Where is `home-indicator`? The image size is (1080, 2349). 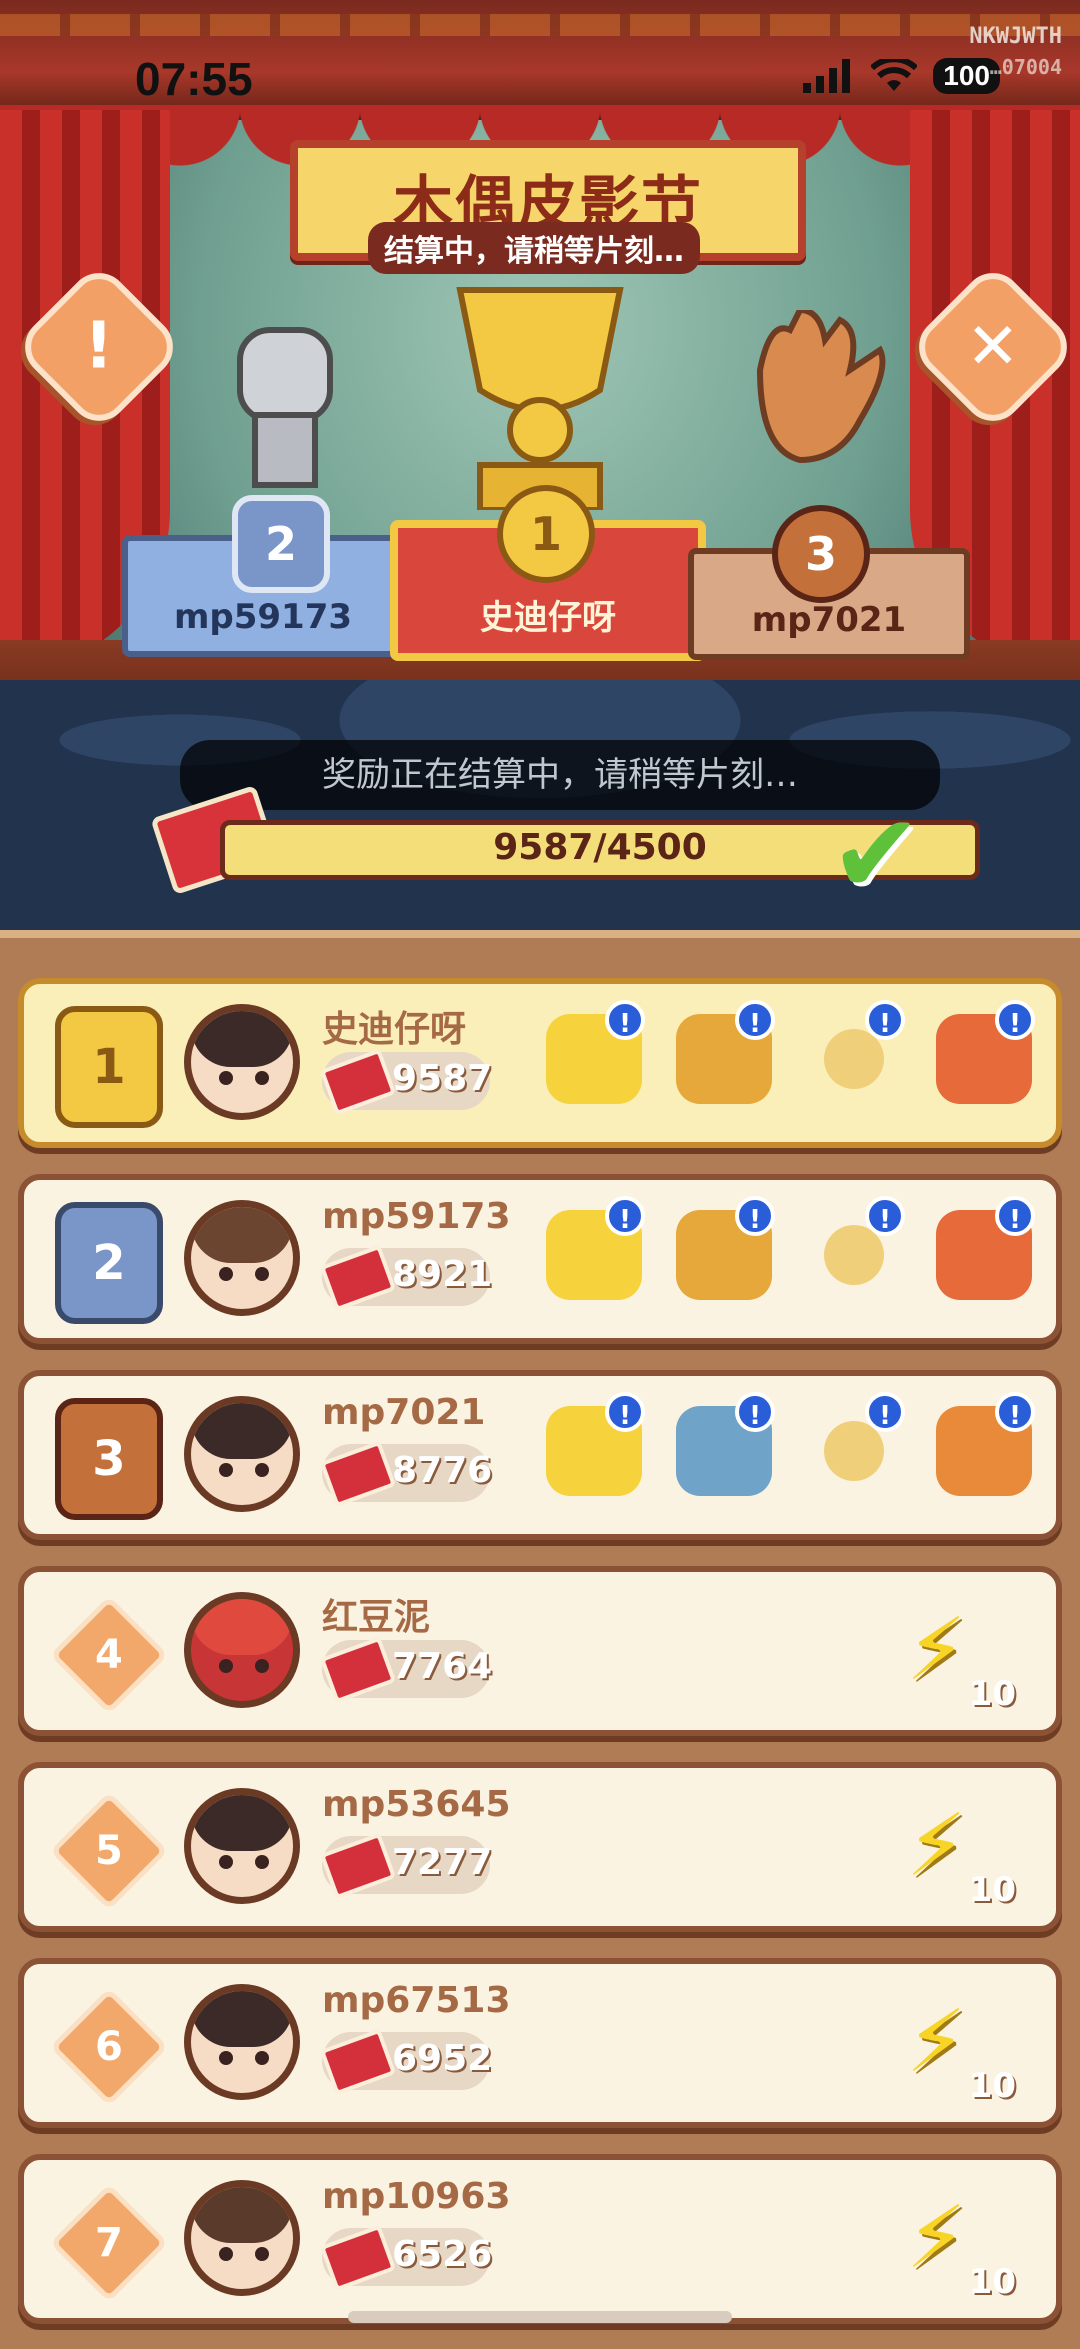 home-indicator is located at coordinates (540, 2317).